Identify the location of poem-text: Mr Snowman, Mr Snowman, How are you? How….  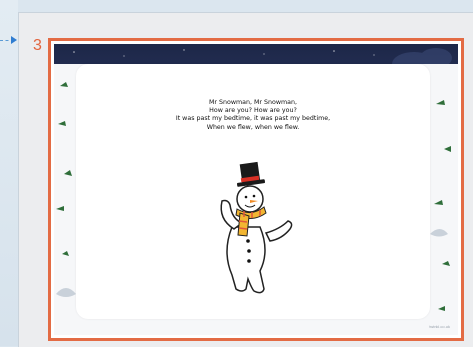
(253, 115).